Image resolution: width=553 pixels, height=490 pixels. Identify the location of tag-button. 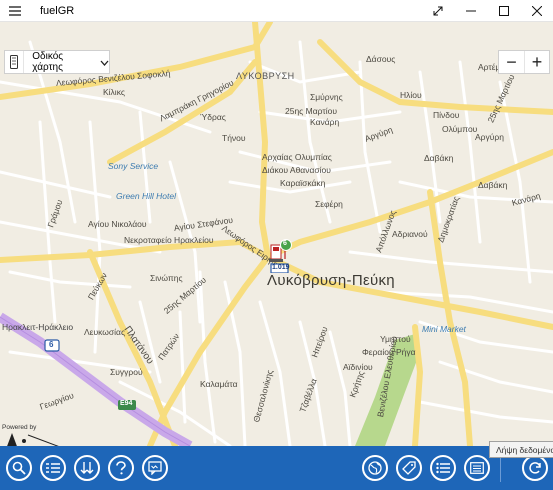
(409, 468).